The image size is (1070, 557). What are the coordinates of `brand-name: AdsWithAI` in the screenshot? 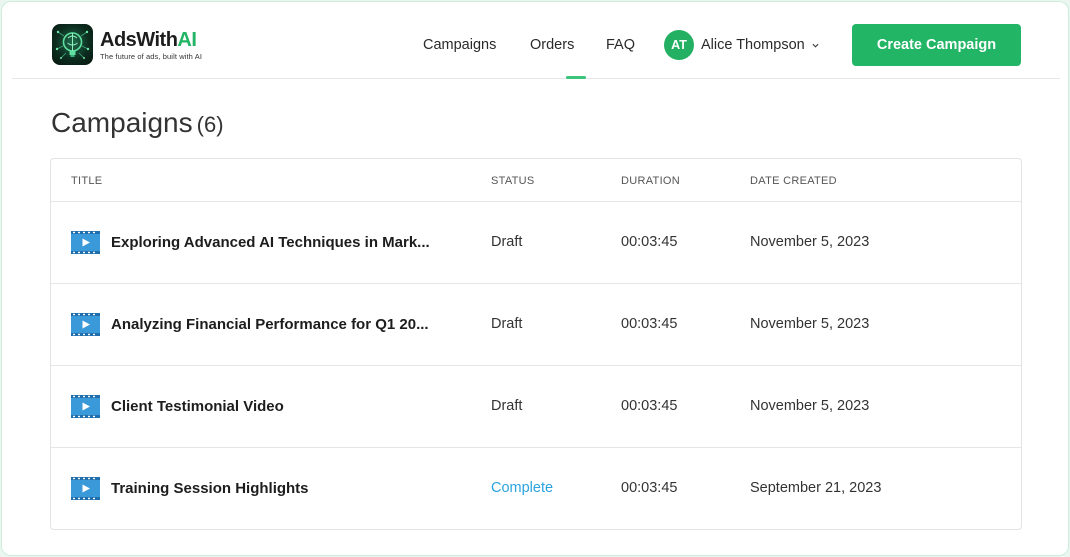 It's located at (151, 40).